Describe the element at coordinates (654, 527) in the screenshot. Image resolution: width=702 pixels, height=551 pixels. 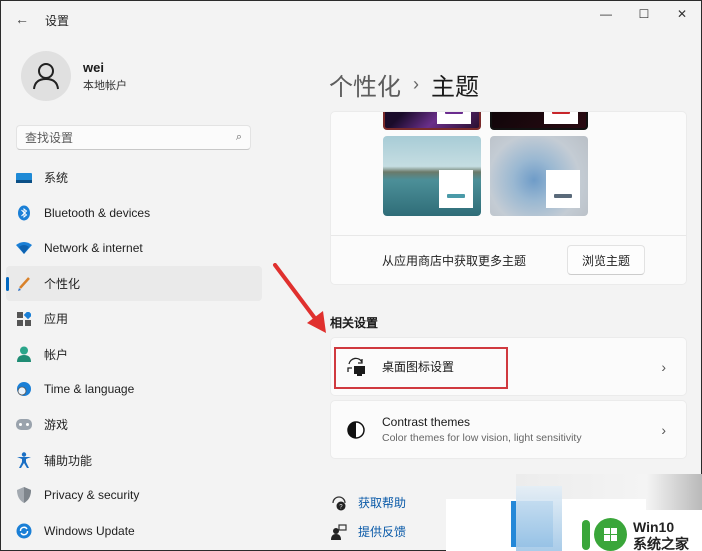
I see `watermark-line1: Win10` at that location.